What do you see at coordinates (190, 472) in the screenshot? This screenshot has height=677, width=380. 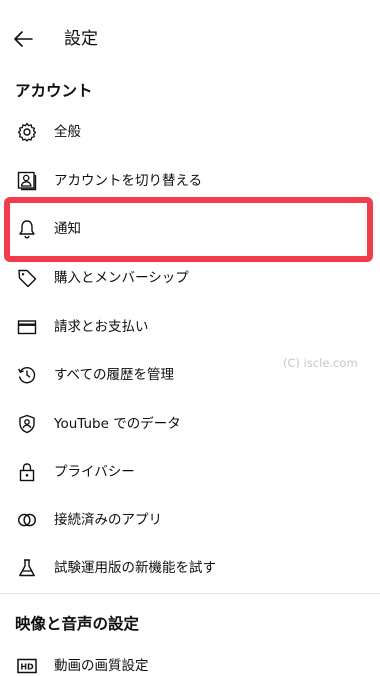 I see `menu-item-privacy: プライバシー` at bounding box center [190, 472].